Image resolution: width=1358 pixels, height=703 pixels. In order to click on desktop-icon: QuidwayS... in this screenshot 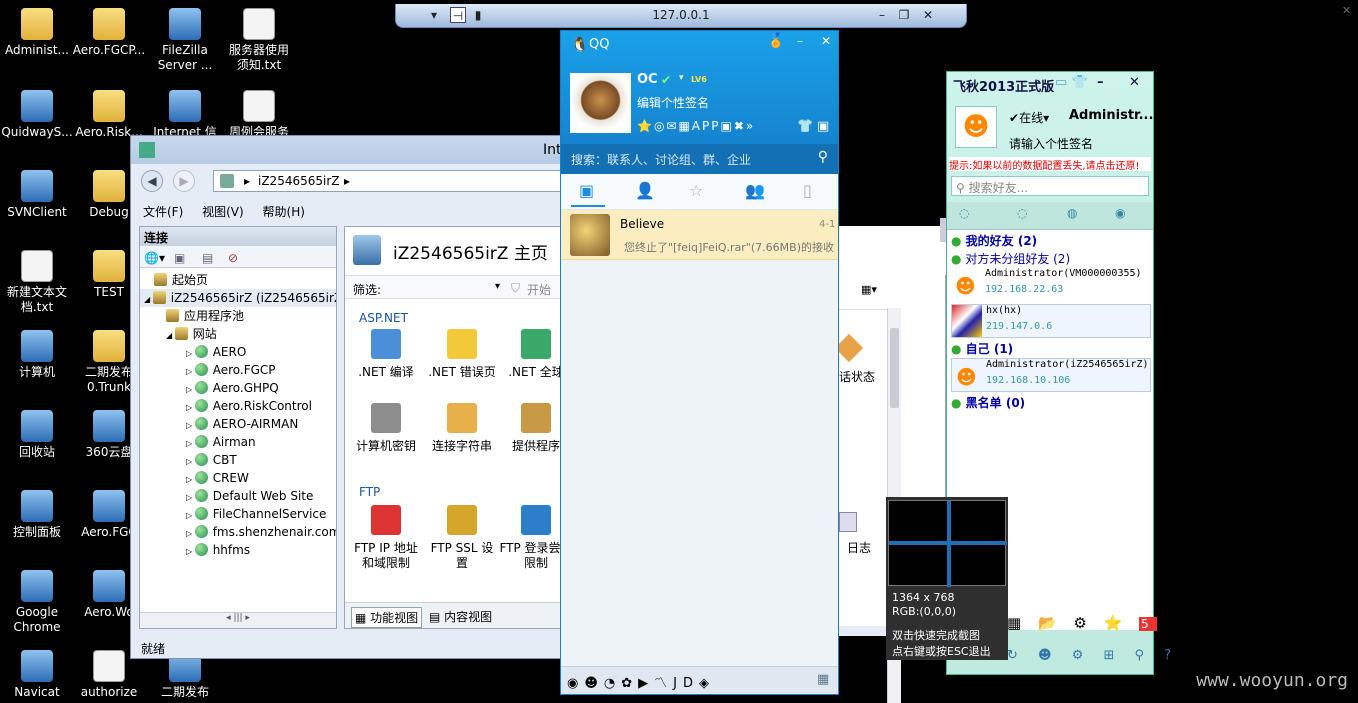, I will do `click(37, 115)`.